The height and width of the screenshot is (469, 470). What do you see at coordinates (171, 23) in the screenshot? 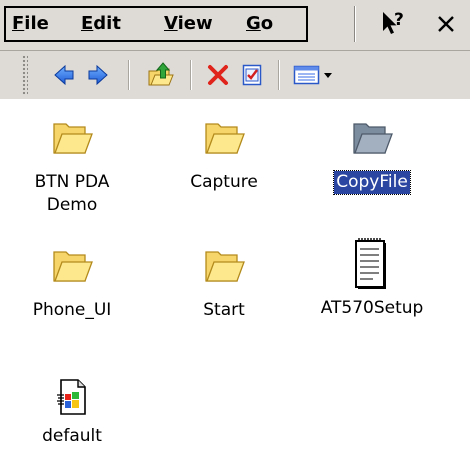
I see `menu-view-accel: V` at bounding box center [171, 23].